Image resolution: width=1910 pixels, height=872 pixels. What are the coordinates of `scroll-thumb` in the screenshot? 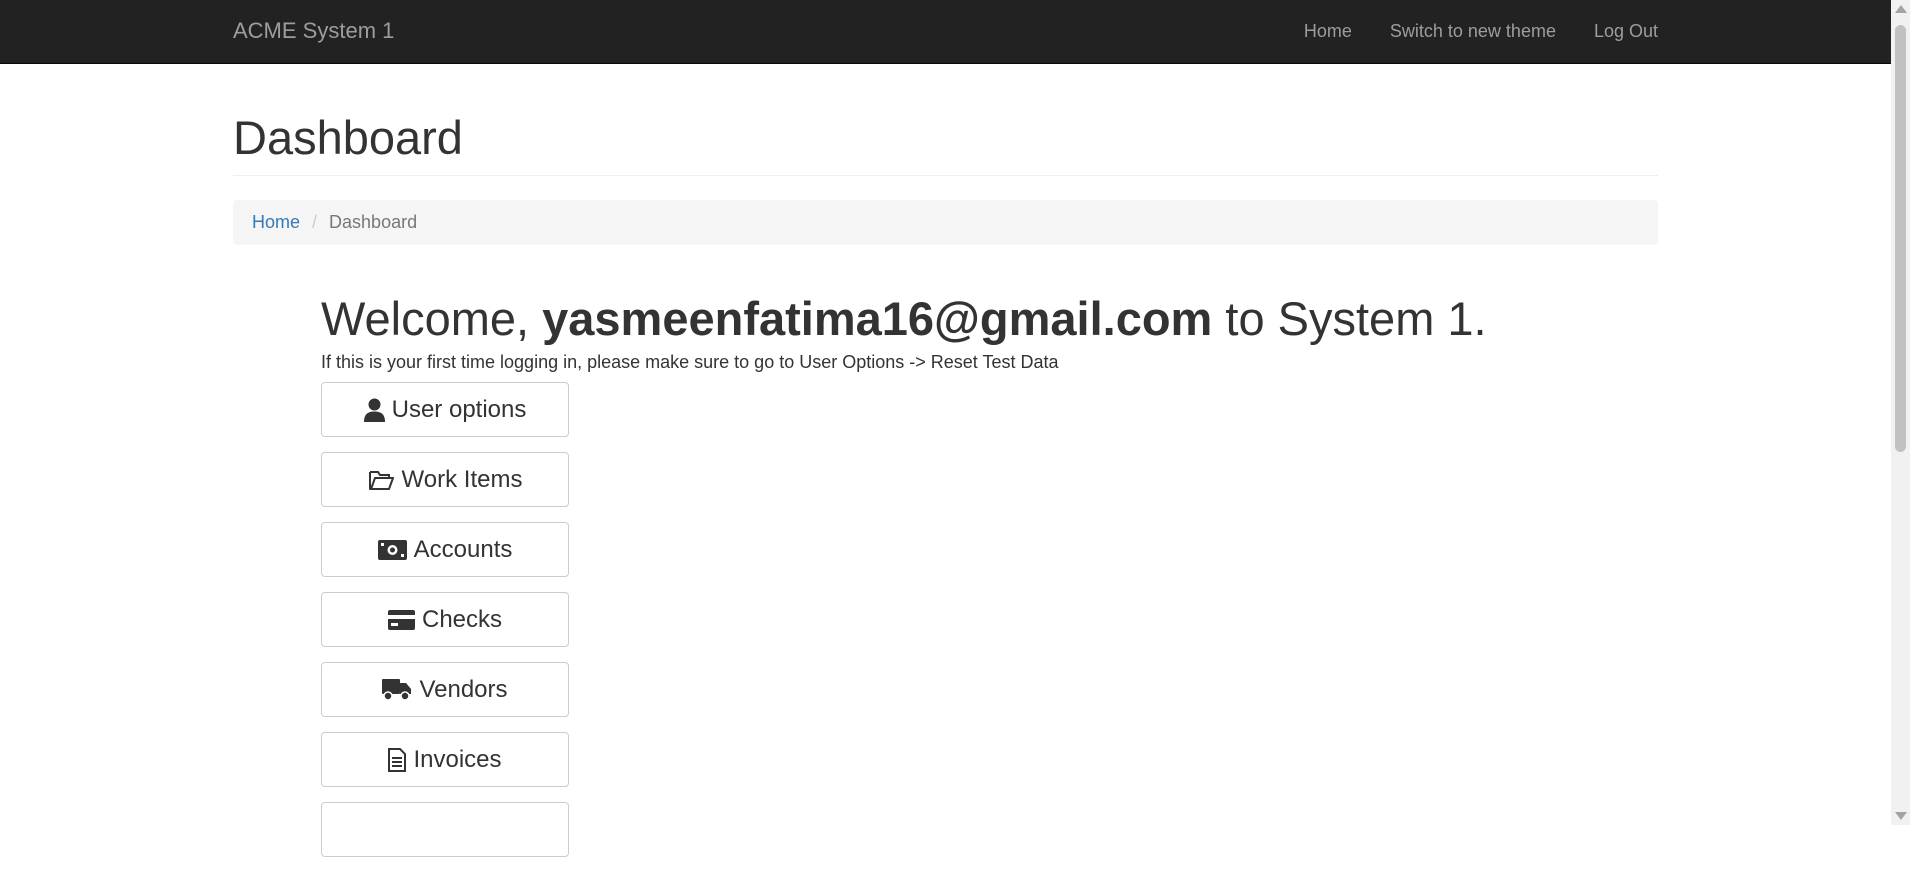 It's located at (1900, 238).